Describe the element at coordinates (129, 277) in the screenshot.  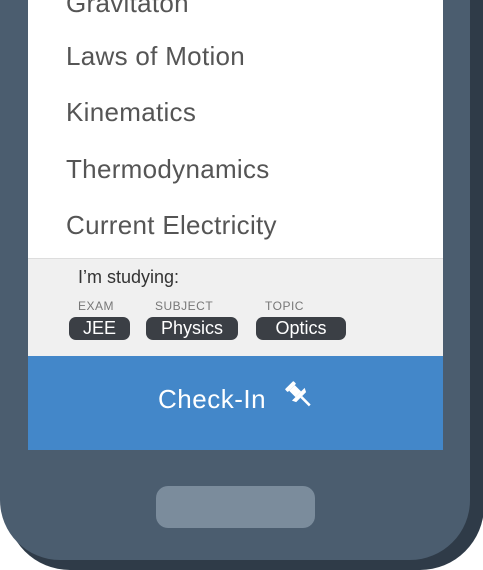
I see `studying-heading: I’m studying:` at that location.